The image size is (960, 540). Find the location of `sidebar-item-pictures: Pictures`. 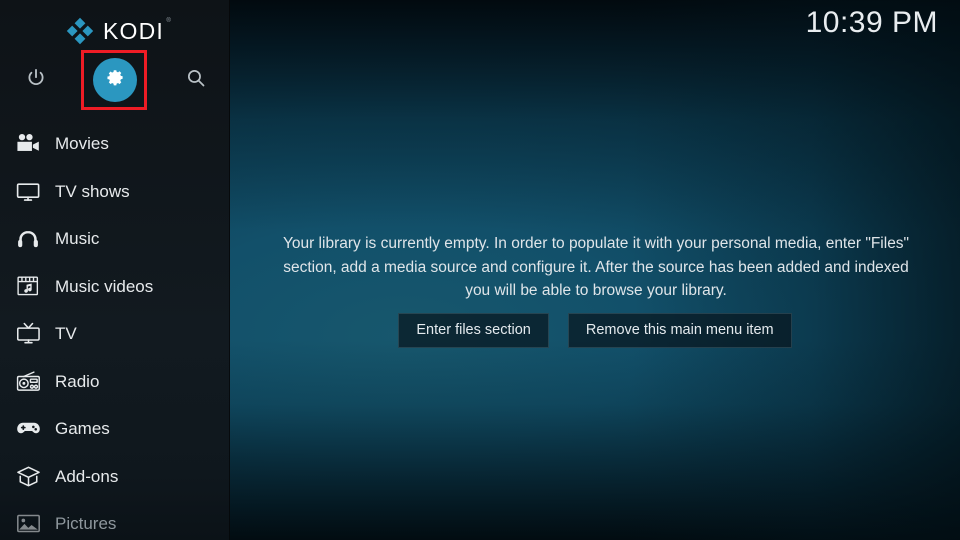

sidebar-item-pictures: Pictures is located at coordinates (115, 520).